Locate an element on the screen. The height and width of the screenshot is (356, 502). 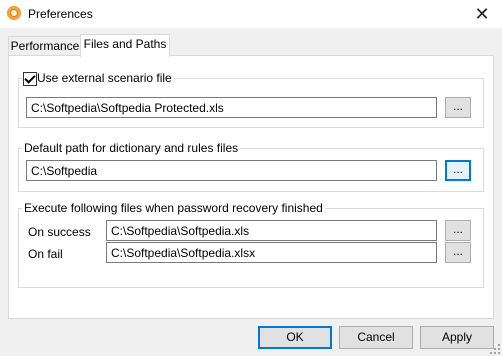
window-title: Preferences is located at coordinates (60, 14).